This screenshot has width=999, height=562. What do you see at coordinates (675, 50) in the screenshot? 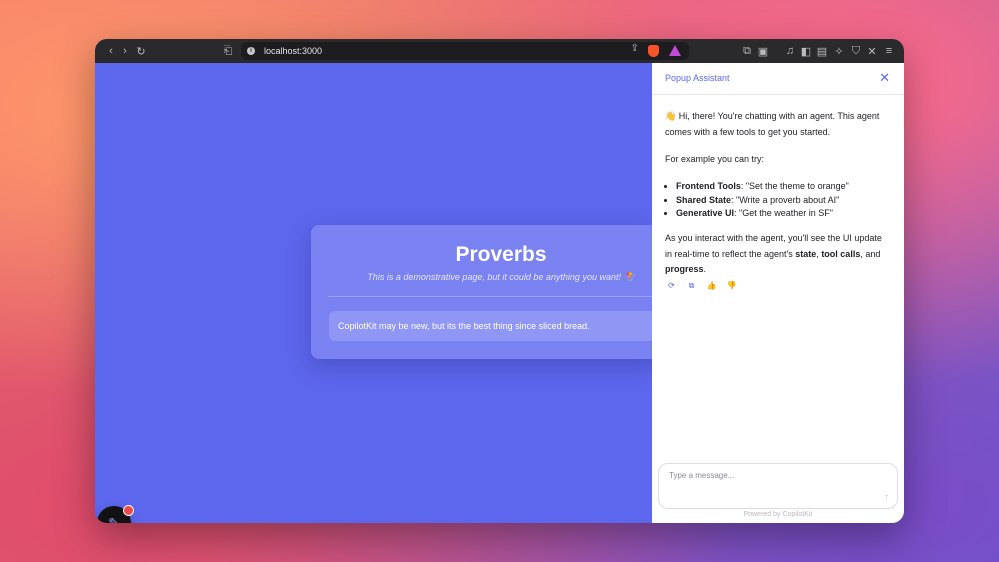
I see `brave-rewards-icon` at bounding box center [675, 50].